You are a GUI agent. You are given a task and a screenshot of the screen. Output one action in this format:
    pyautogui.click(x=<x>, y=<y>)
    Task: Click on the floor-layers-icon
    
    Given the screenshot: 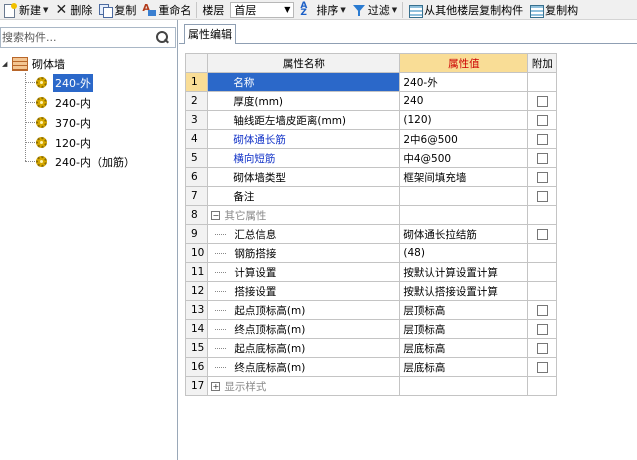 What is the action you would take?
    pyautogui.click(x=416, y=10)
    